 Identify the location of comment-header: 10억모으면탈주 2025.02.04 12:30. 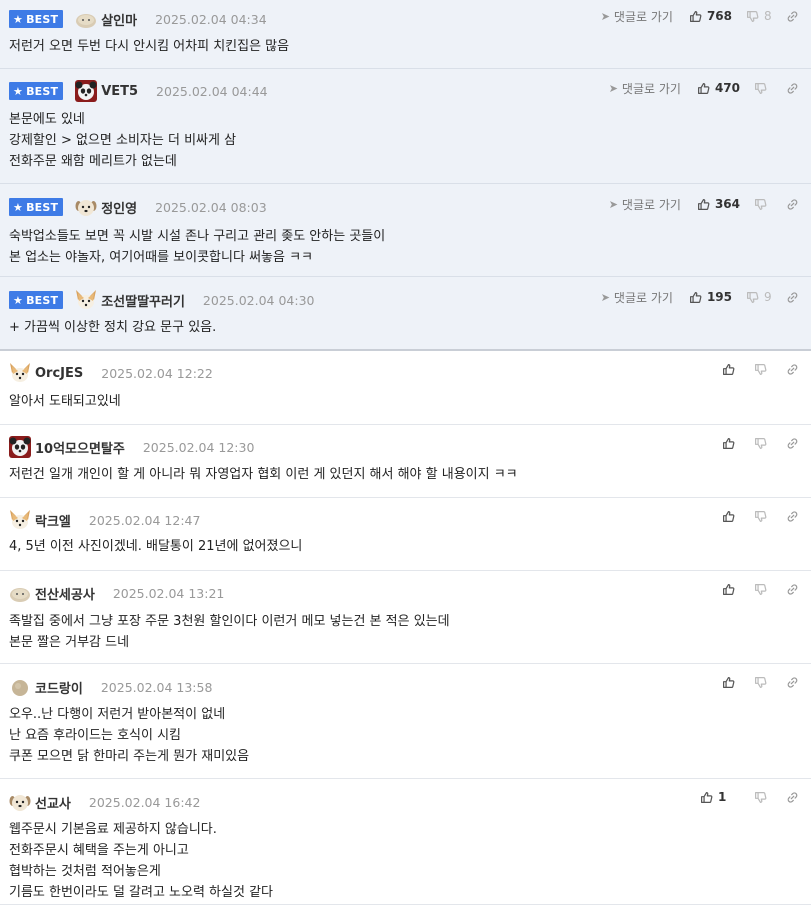
(131, 447).